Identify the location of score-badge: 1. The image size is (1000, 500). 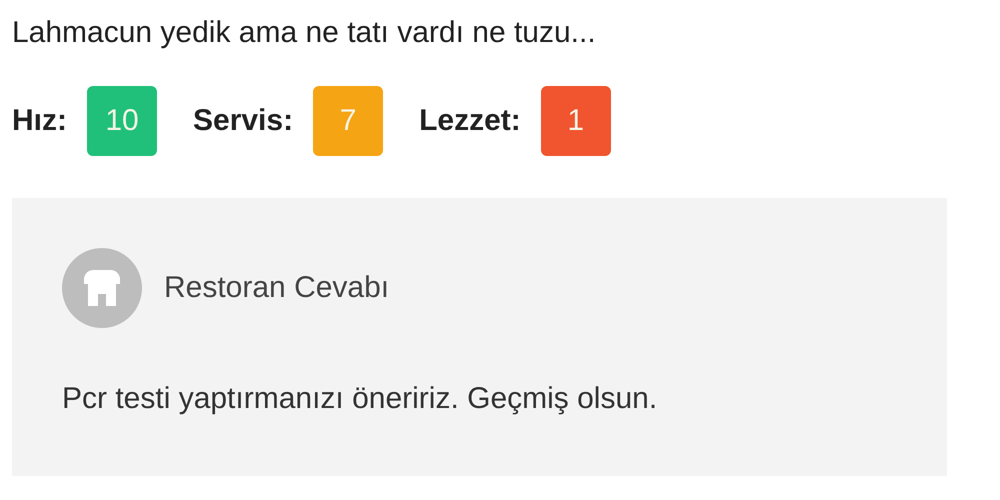
(575, 121).